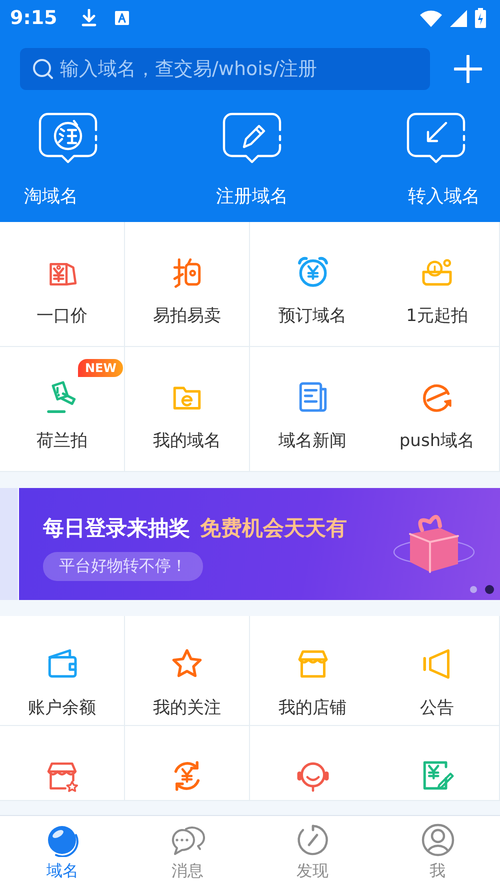  What do you see at coordinates (62, 409) in the screenshot?
I see `menu-item: NEW 荷兰拍` at bounding box center [62, 409].